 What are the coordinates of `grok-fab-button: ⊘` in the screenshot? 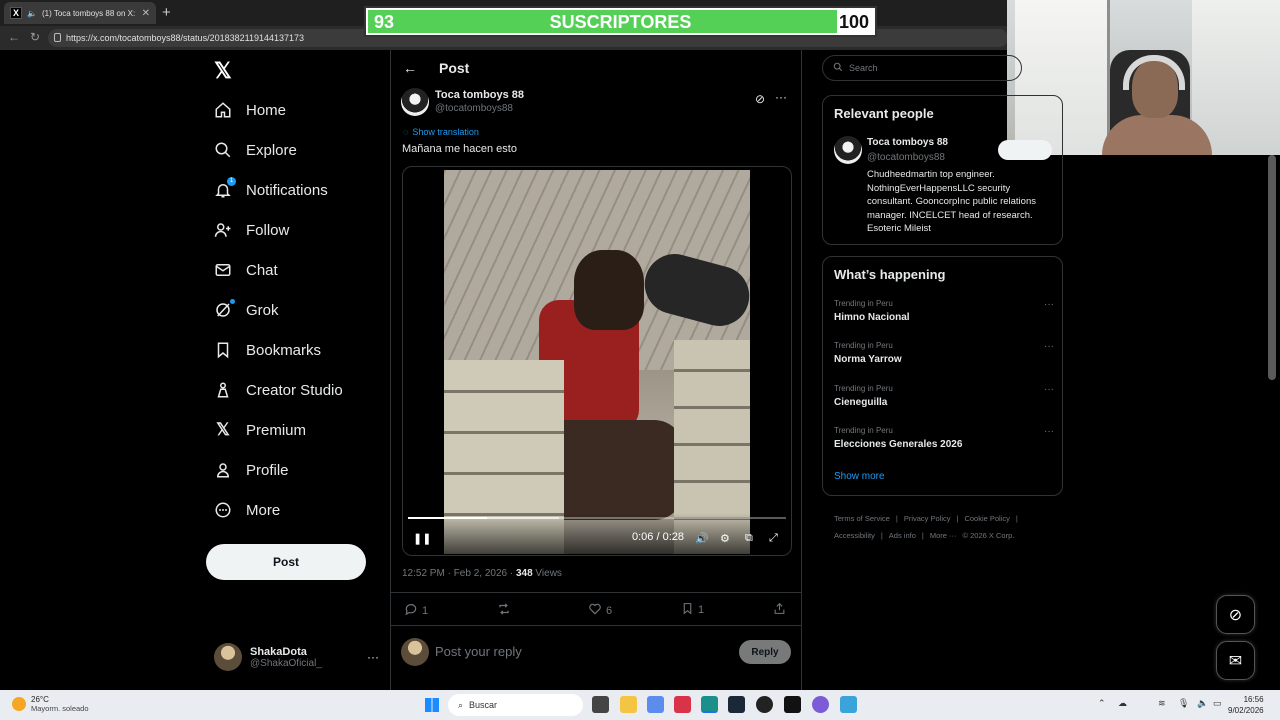 It's located at (1235, 614).